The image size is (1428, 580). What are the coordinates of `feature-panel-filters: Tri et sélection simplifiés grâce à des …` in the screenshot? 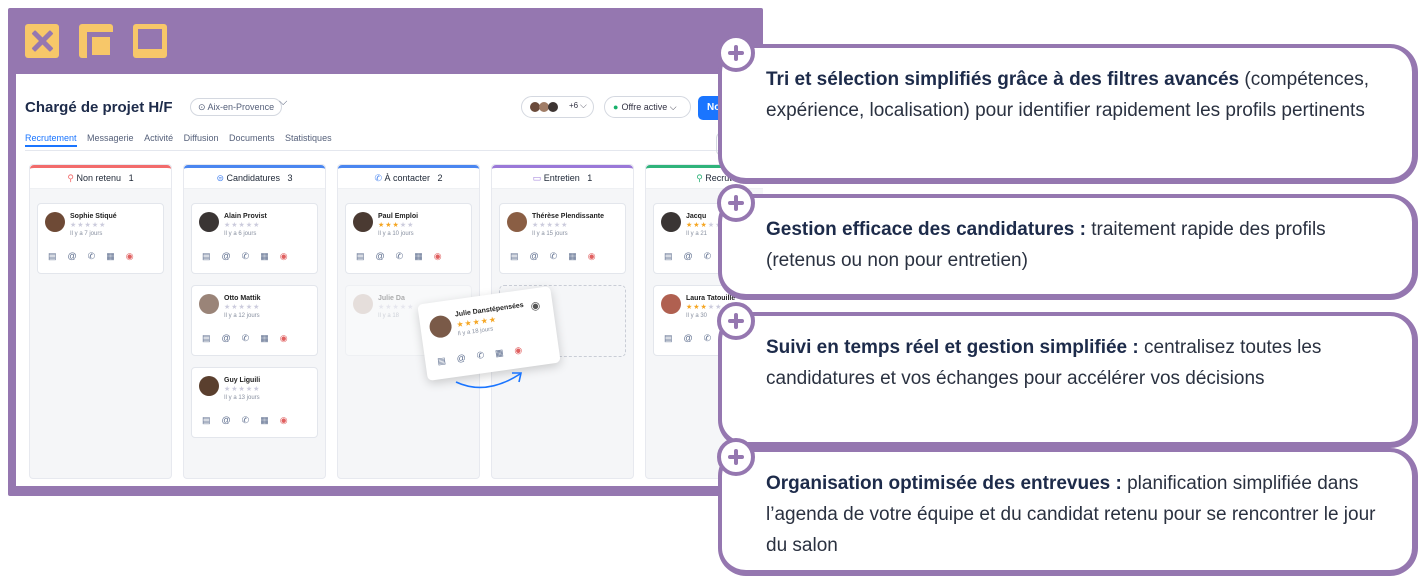 It's located at (1067, 109).